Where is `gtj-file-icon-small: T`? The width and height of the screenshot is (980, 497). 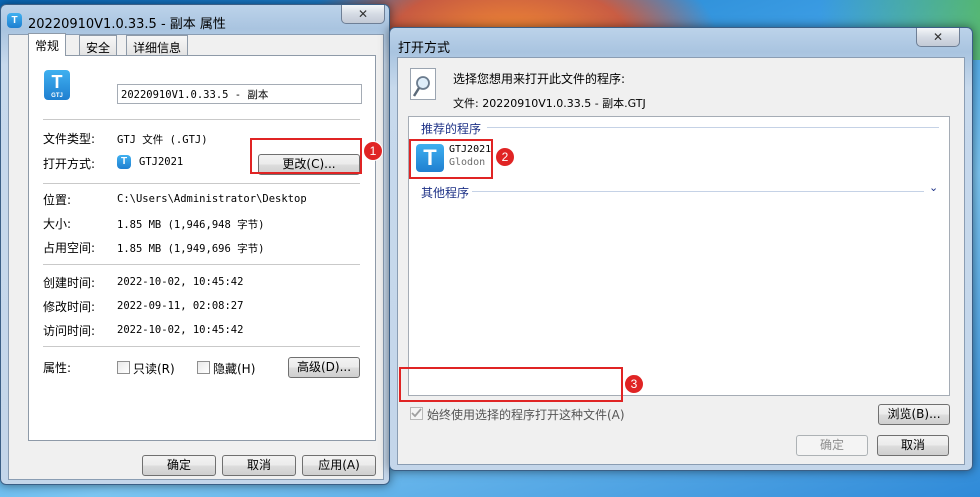
gtj-file-icon-small: T is located at coordinates (14, 20).